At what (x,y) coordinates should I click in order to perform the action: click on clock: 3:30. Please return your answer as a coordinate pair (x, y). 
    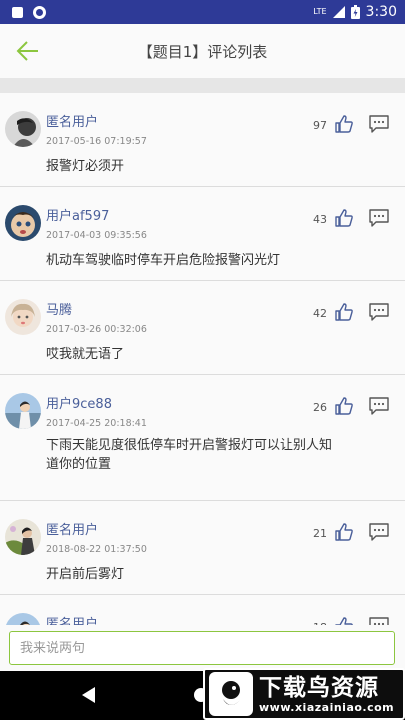
    Looking at the image, I should click on (381, 12).